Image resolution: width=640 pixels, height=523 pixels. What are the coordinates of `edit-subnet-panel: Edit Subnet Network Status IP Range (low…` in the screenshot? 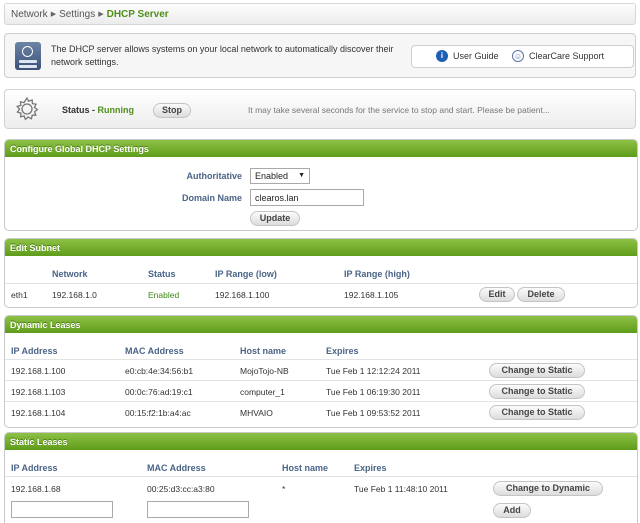 It's located at (321, 273).